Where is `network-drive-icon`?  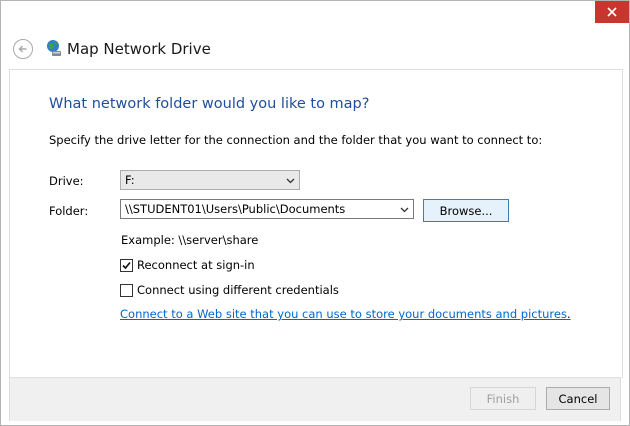 network-drive-icon is located at coordinates (54, 48).